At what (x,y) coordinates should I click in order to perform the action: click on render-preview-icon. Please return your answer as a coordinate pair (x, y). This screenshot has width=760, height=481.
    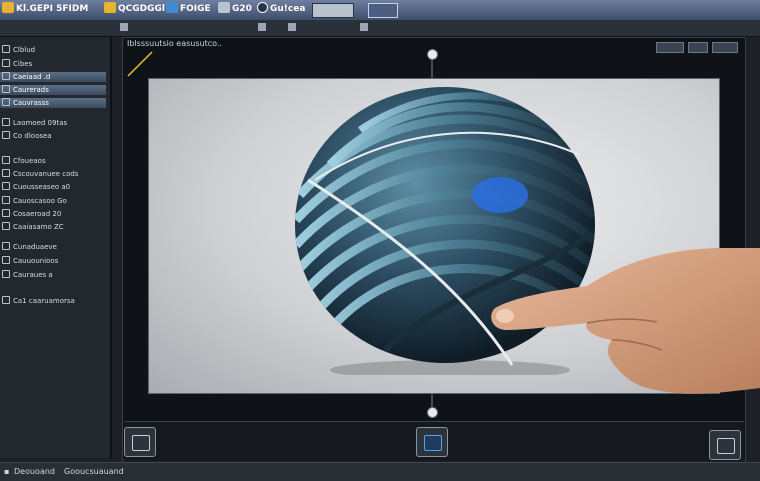
    Looking at the image, I should click on (433, 443).